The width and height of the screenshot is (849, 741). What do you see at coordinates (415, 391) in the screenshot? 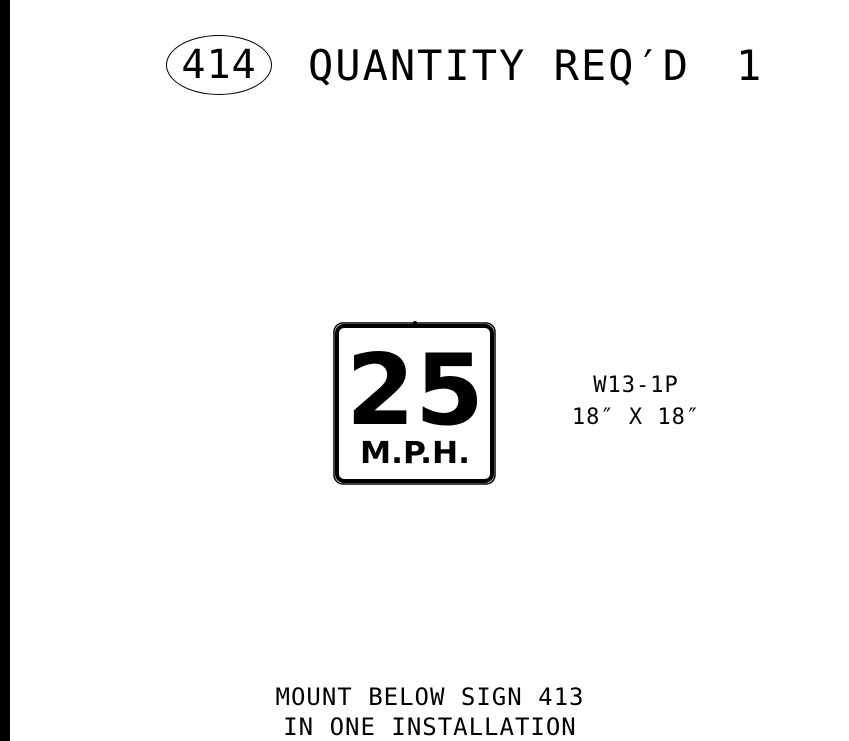
I see `sign-speed-value: 25` at bounding box center [415, 391].